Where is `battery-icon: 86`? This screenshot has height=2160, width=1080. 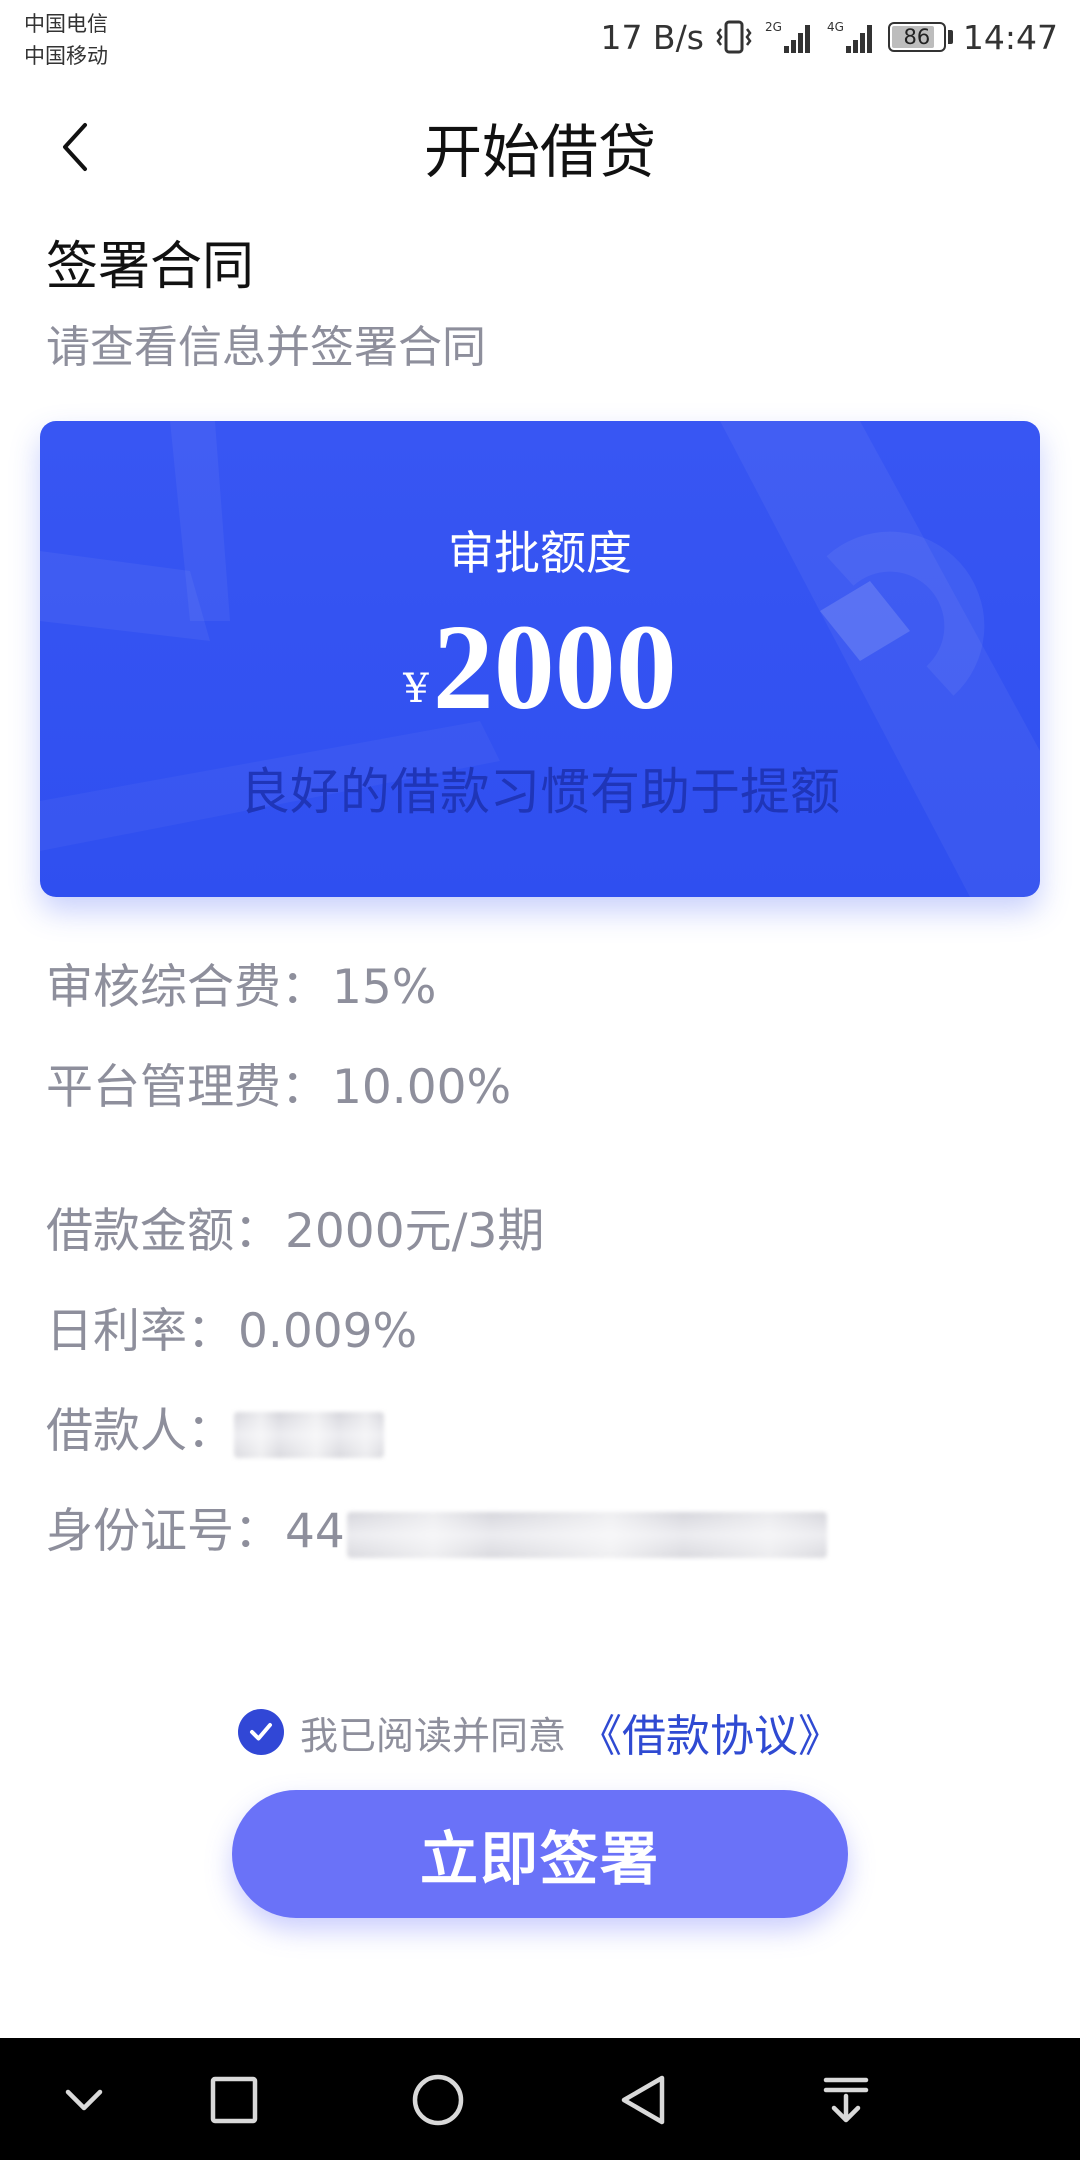 battery-icon: 86 is located at coordinates (916, 37).